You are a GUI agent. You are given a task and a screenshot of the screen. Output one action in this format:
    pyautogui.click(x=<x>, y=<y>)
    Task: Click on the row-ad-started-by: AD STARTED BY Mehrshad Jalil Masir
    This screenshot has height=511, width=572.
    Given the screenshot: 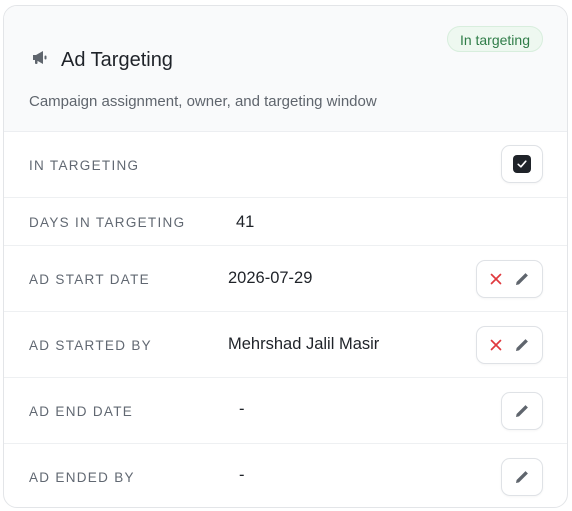 What is the action you would take?
    pyautogui.click(x=285, y=345)
    